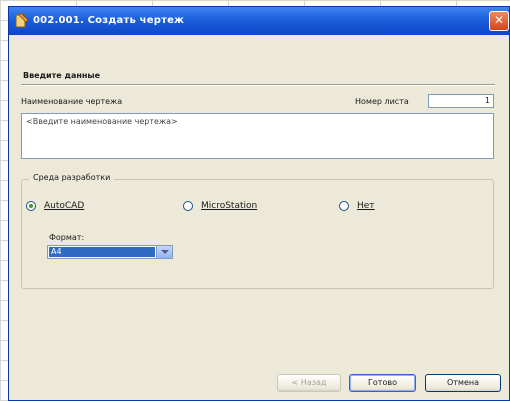  Describe the element at coordinates (463, 383) in the screenshot. I see `cancel-button: Отмена` at that location.